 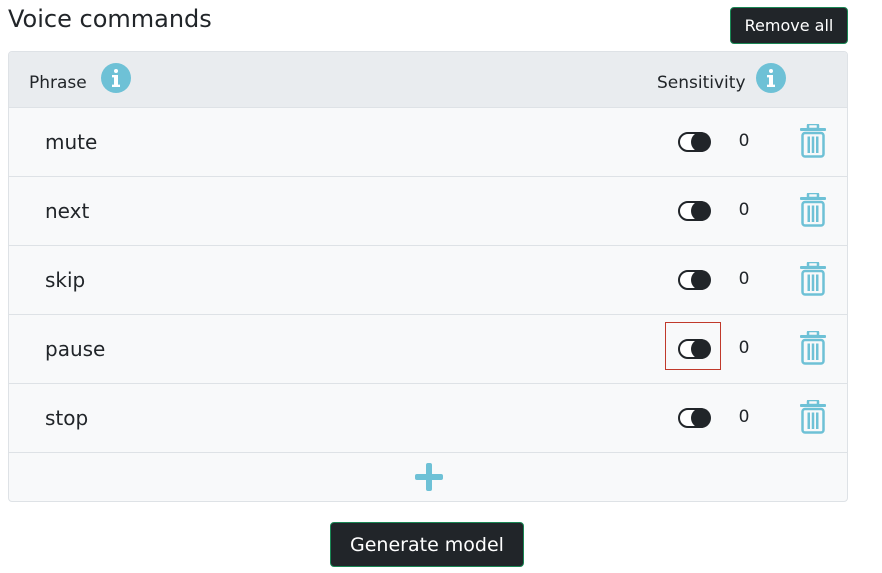 What do you see at coordinates (75, 349) in the screenshot?
I see `phrase-text: pause` at bounding box center [75, 349].